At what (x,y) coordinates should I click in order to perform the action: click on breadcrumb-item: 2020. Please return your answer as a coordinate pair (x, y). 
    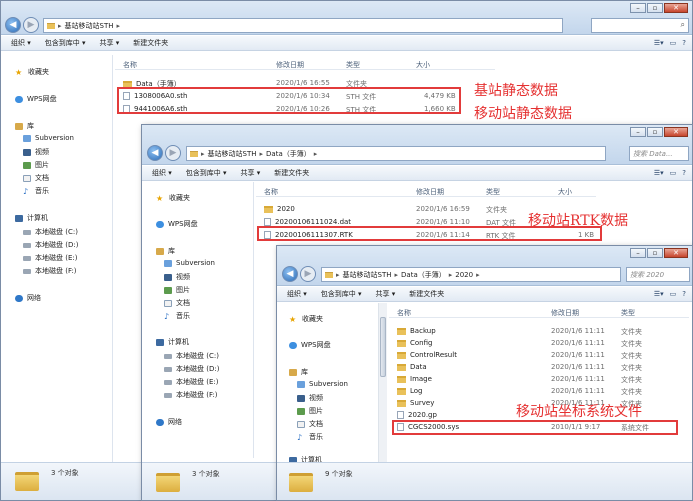
    Looking at the image, I should click on (464, 275).